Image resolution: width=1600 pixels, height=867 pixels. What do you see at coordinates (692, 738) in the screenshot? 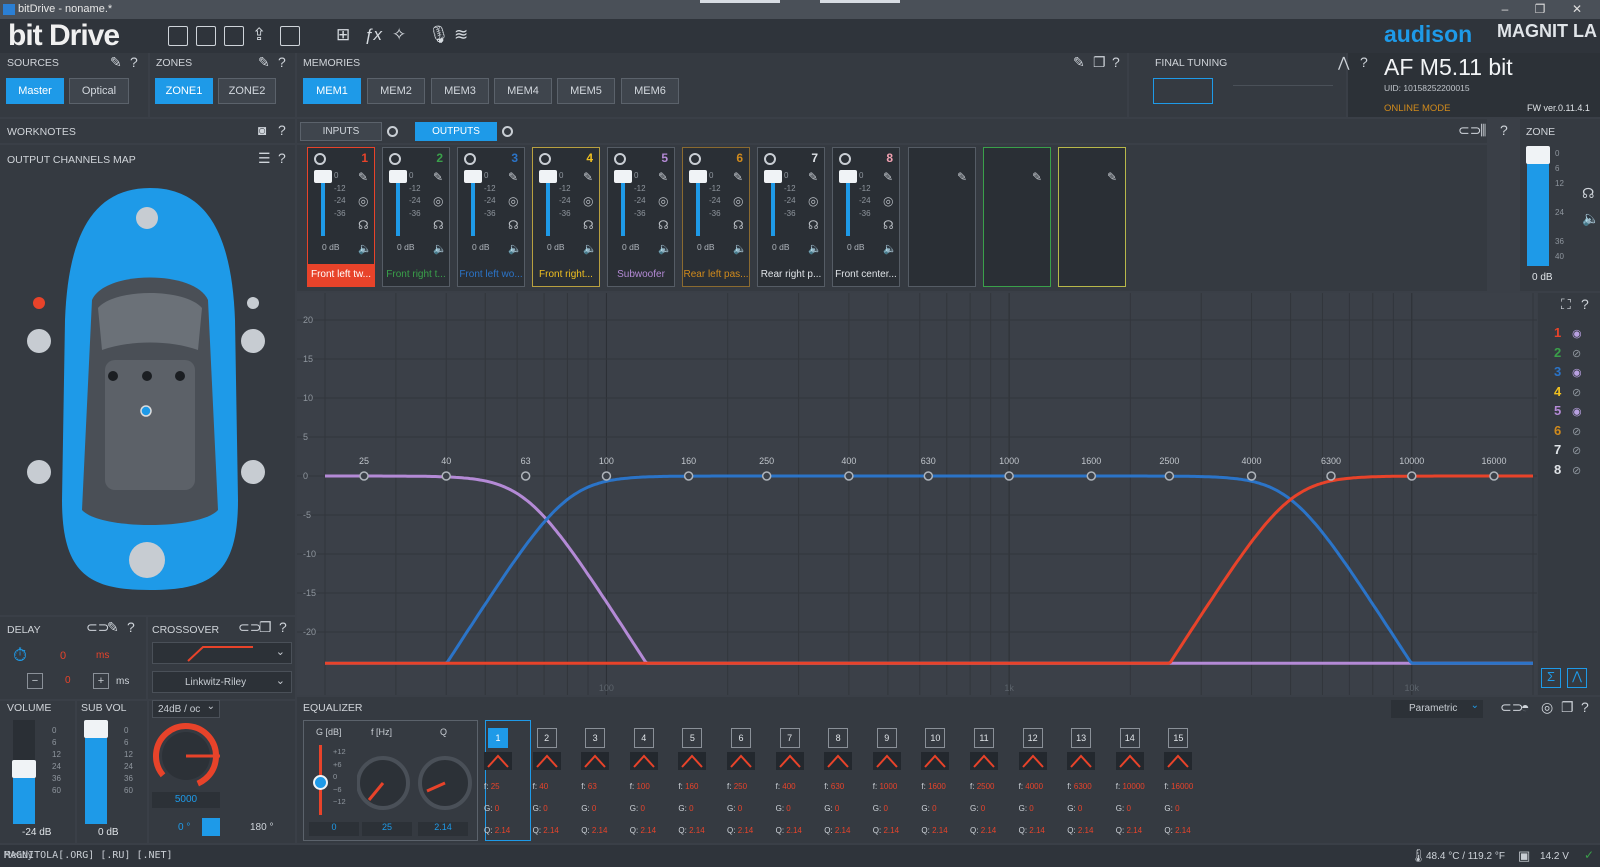
I see `eq-band-button: 5` at bounding box center [692, 738].